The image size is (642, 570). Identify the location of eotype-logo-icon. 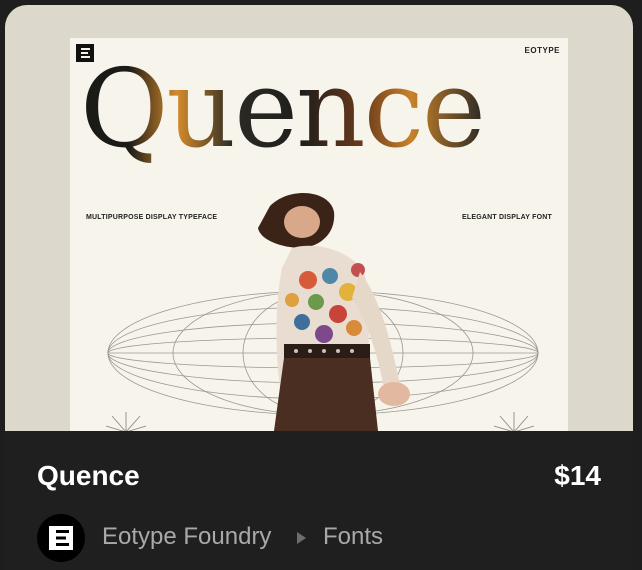
(61, 538).